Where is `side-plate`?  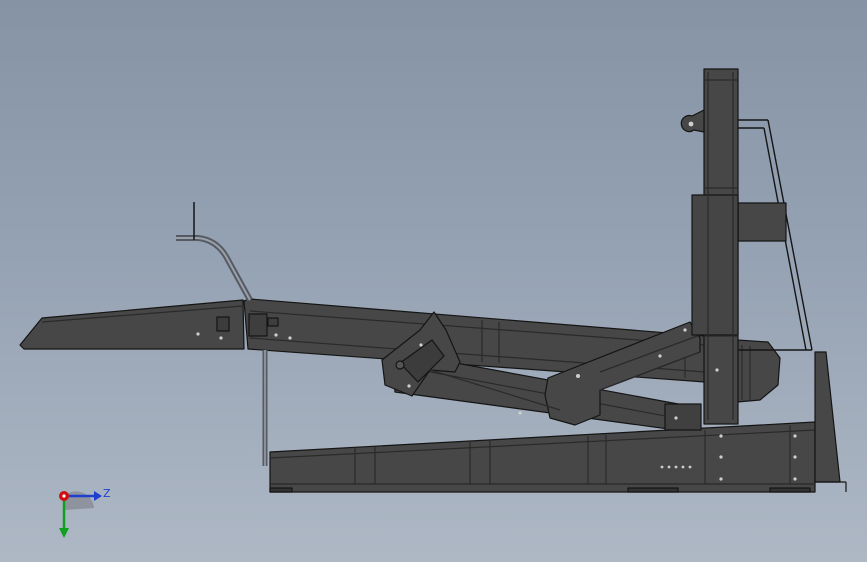 side-plate is located at coordinates (762, 222).